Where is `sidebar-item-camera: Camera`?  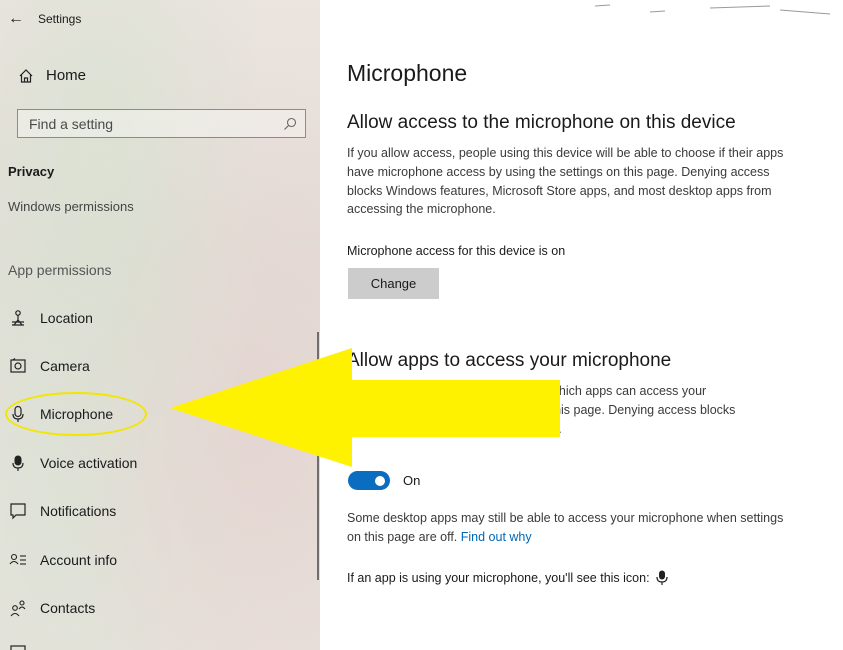
sidebar-item-camera: Camera is located at coordinates (49, 366).